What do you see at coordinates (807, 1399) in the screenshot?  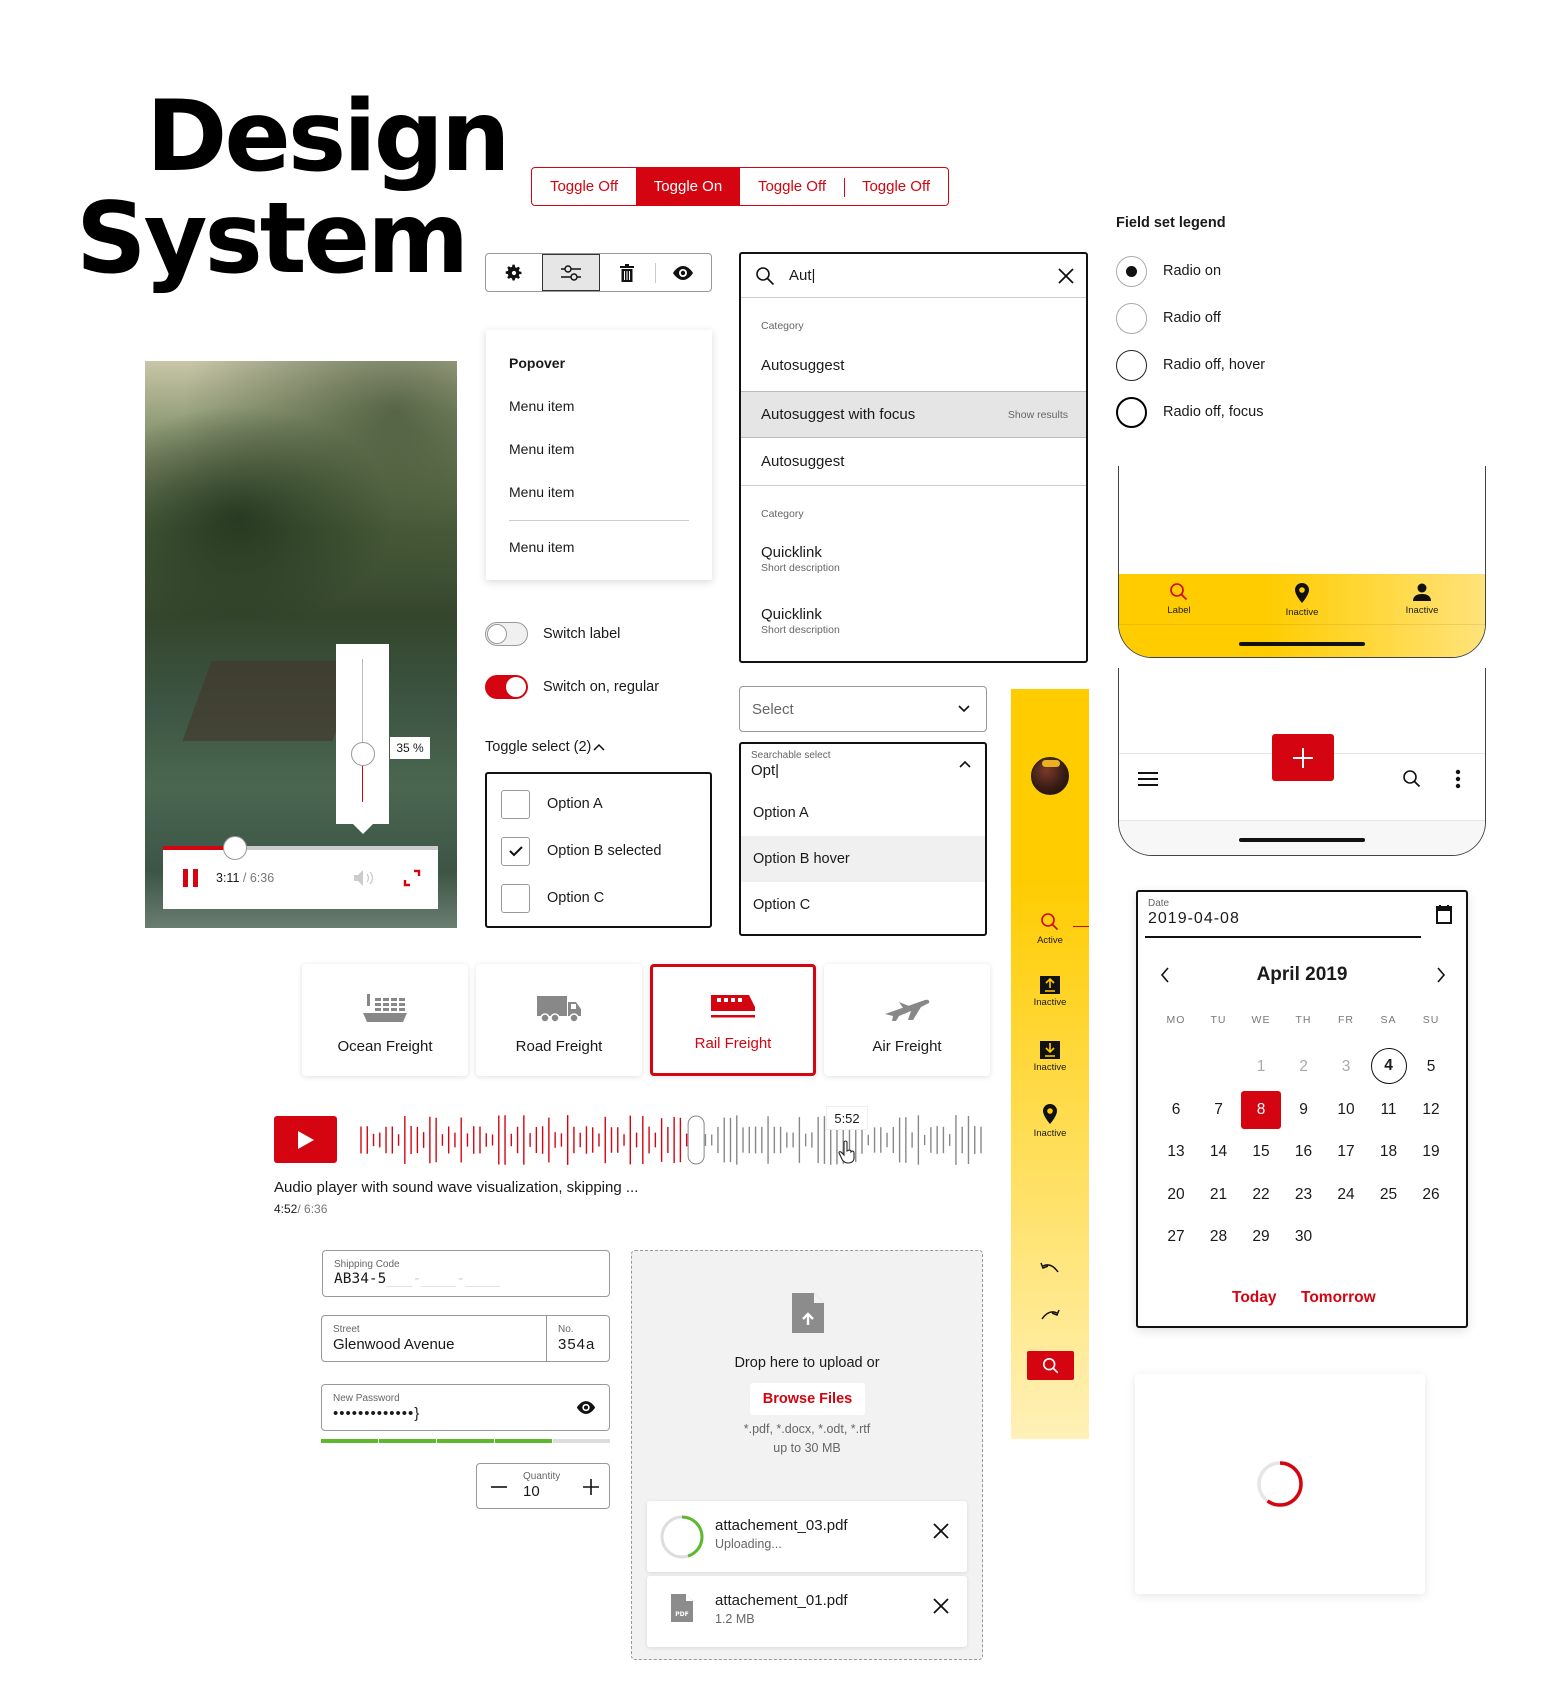 I see `browse-files-button: Browse Files` at bounding box center [807, 1399].